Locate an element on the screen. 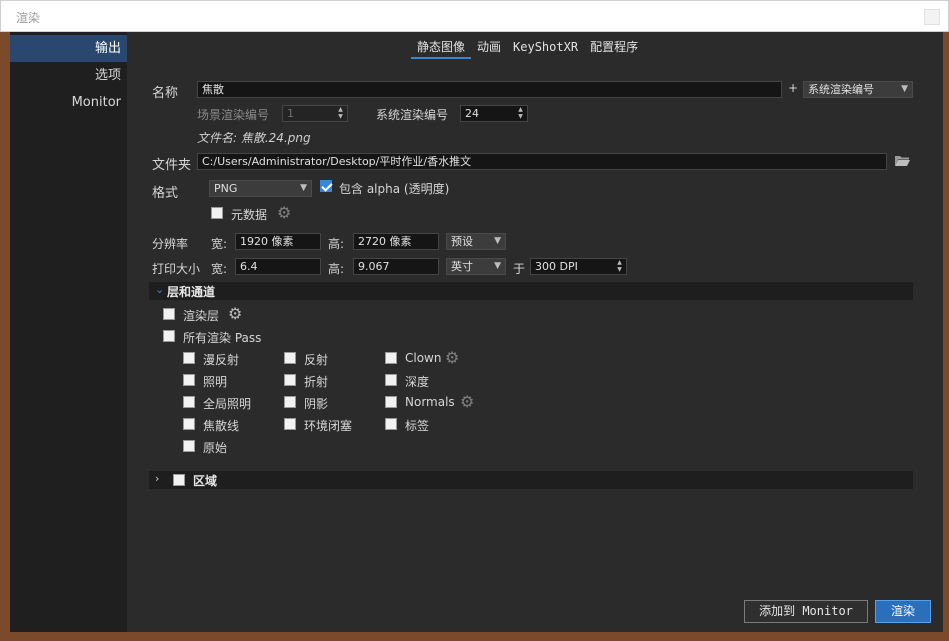 The height and width of the screenshot is (641, 949). all-passes-label: 所有渲染 Pass is located at coordinates (222, 338).